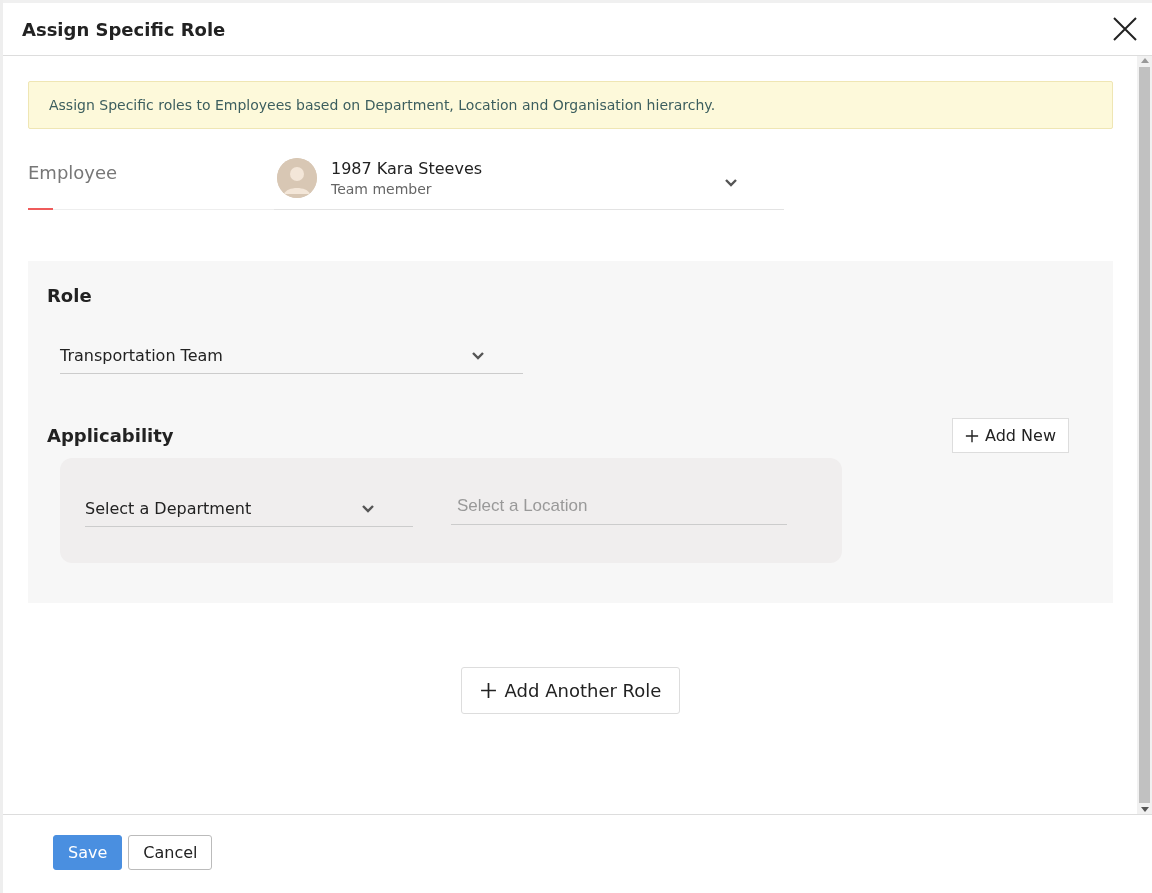 The height and width of the screenshot is (893, 1152). What do you see at coordinates (570, 690) in the screenshot?
I see `add-another-role-button: Add Another Role` at bounding box center [570, 690].